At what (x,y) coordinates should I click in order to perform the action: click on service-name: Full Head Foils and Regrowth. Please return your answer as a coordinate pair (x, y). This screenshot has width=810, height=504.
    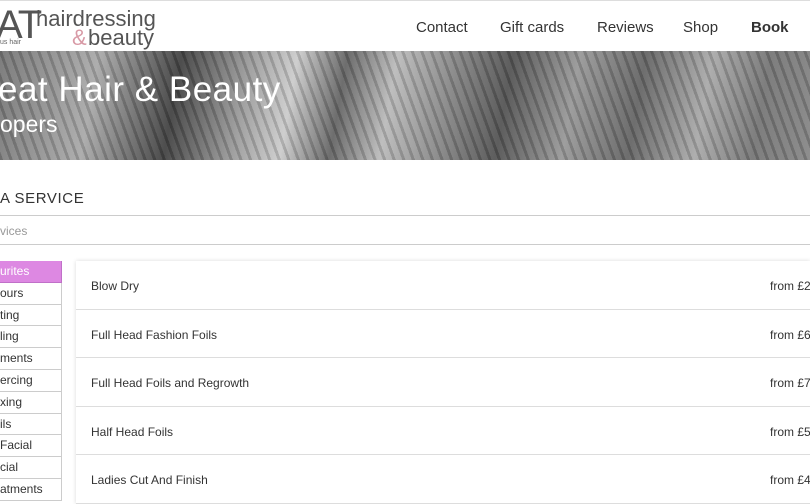
    Looking at the image, I should click on (170, 383).